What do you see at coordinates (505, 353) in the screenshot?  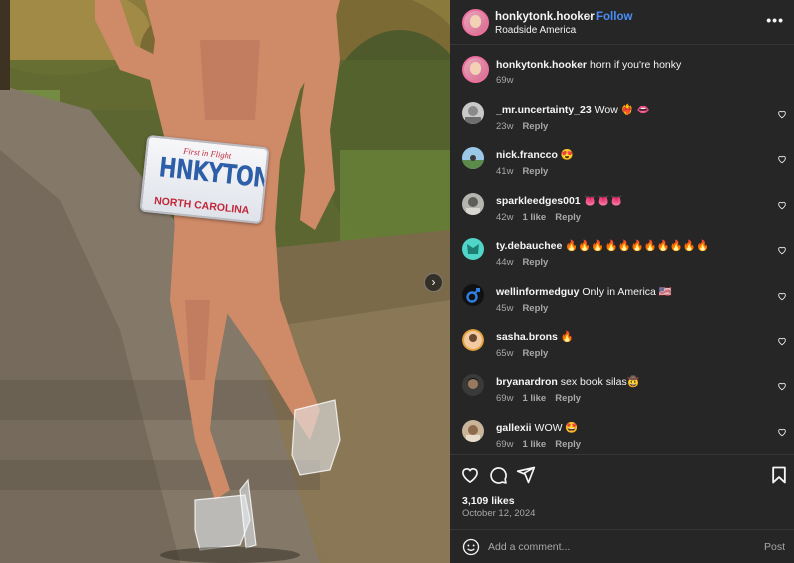 I see `comment-time: 65w` at bounding box center [505, 353].